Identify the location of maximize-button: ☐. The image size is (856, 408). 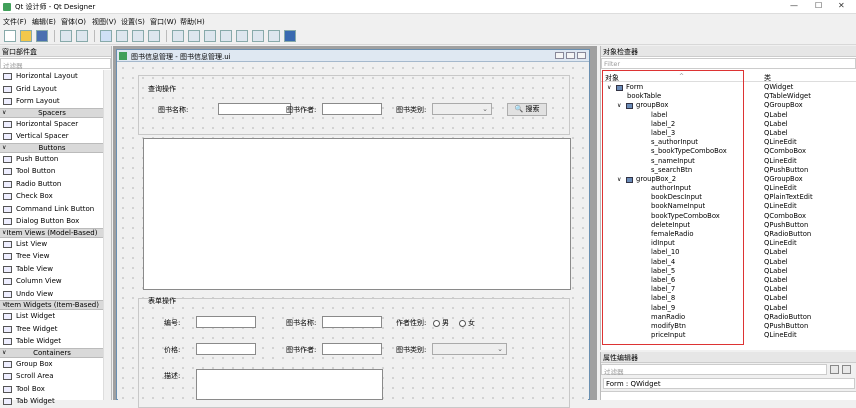
(818, 5).